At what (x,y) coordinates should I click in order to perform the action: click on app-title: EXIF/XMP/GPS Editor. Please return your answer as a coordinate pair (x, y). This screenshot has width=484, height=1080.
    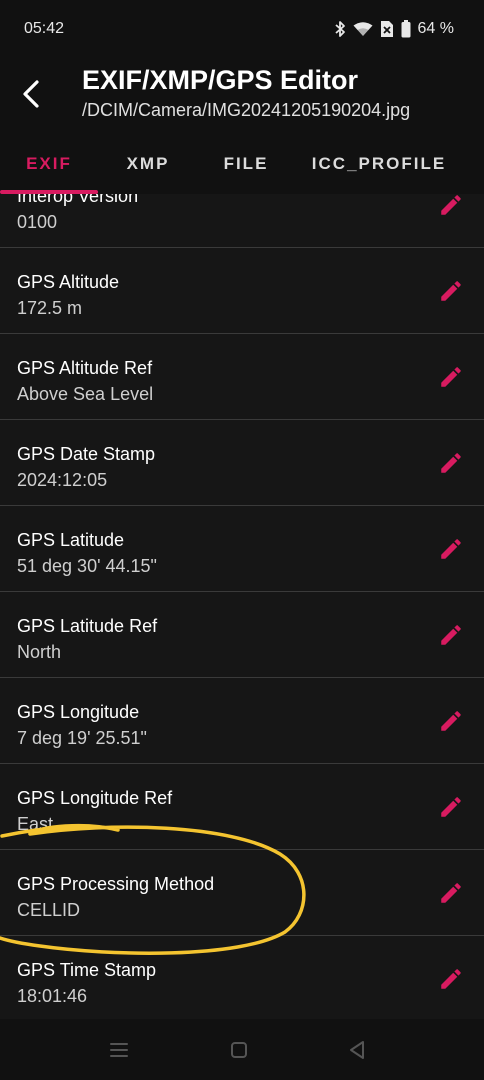
    Looking at the image, I should click on (220, 80).